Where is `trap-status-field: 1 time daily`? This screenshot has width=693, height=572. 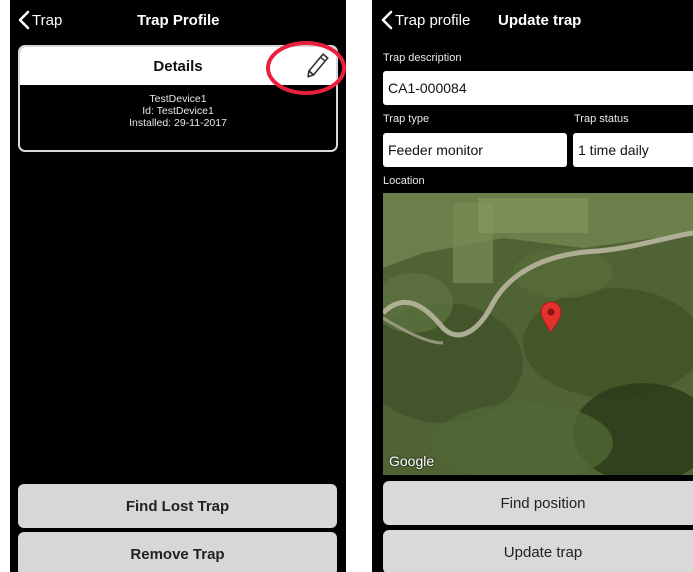 trap-status-field: 1 time daily is located at coordinates (633, 150).